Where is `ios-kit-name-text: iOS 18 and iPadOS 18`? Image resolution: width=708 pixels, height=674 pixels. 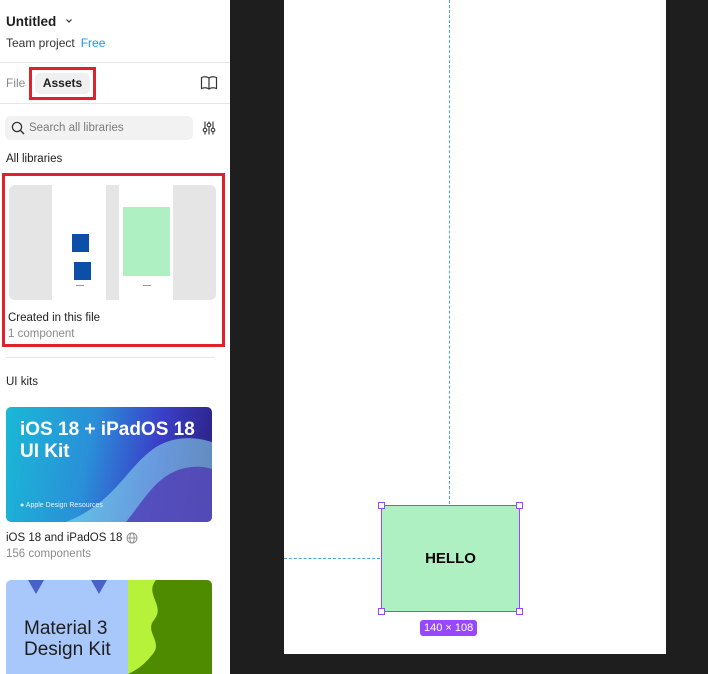
ios-kit-name-text: iOS 18 and iPadOS 18 is located at coordinates (64, 538).